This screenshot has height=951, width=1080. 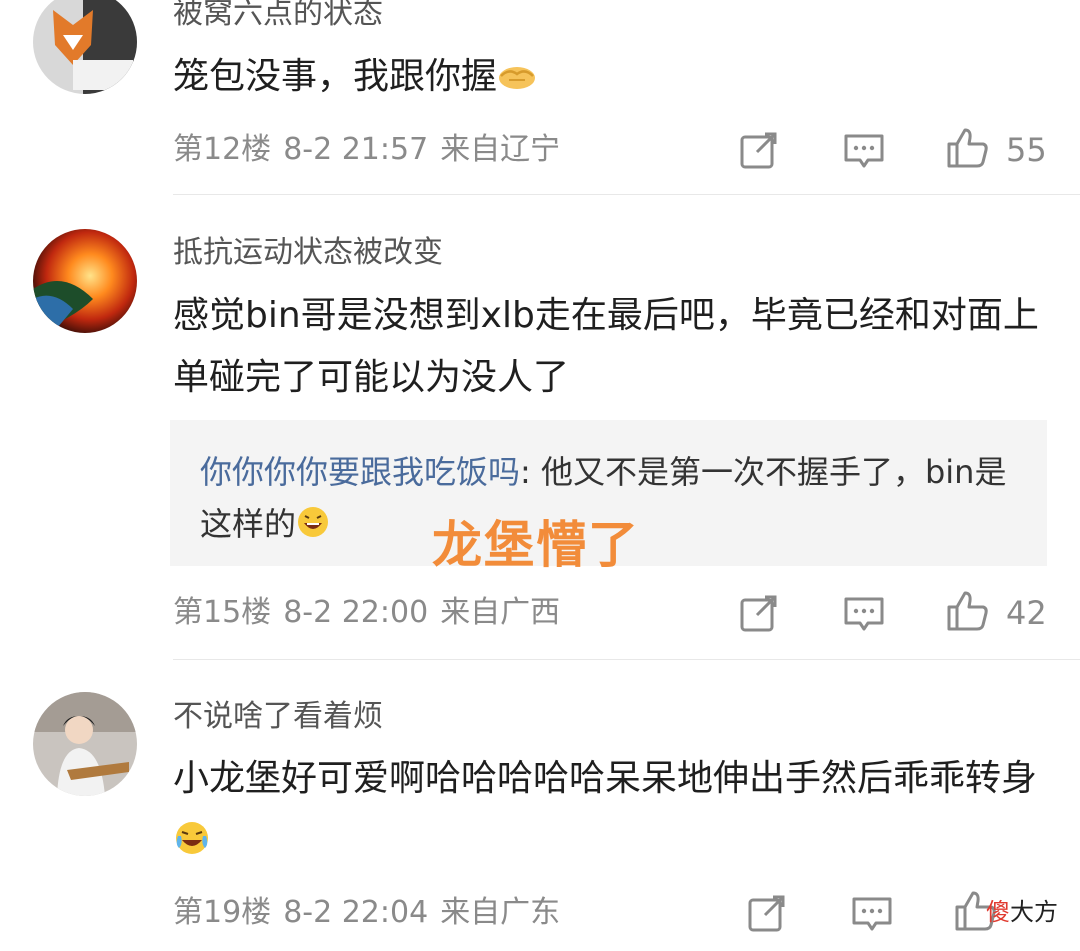 I want to click on comment-meta: 第19楼 8-2 22:04 来自广东, so click(x=372, y=913).